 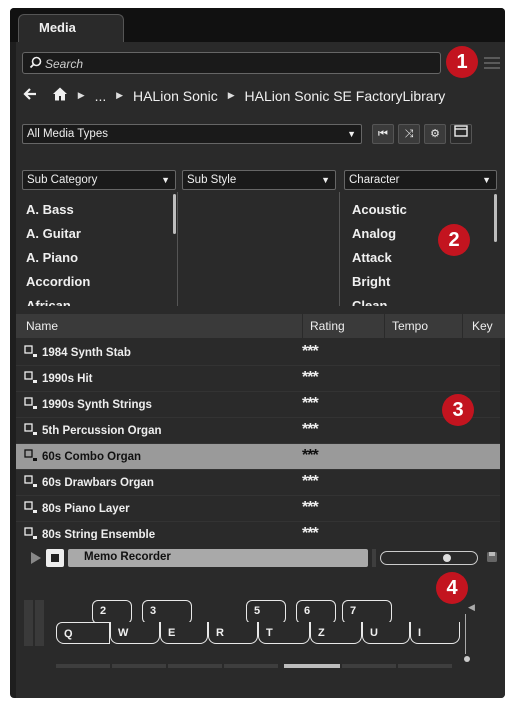 I want to click on row-name: 5th Percussion Organ, so click(x=102, y=431).